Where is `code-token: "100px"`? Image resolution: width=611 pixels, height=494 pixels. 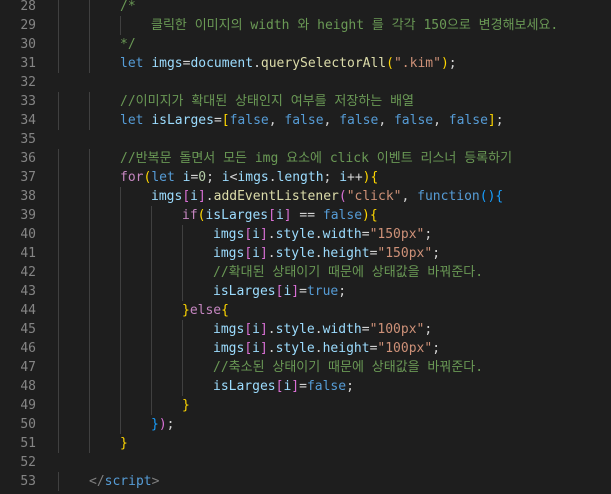
code-token: "100px" is located at coordinates (405, 348).